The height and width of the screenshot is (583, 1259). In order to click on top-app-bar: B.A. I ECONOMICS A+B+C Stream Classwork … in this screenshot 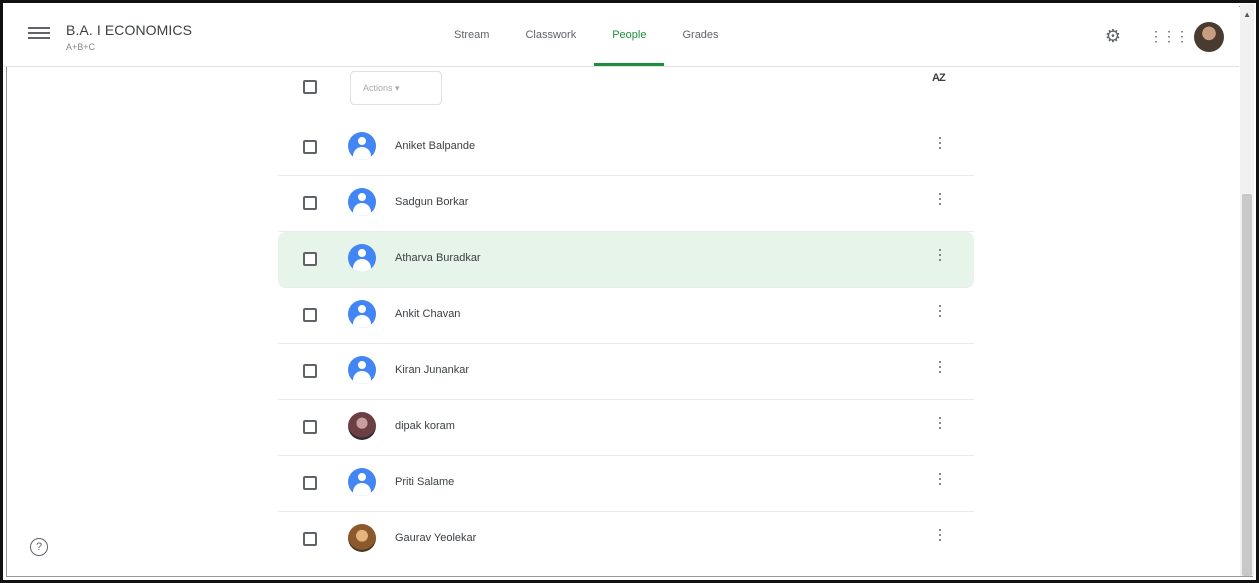, I will do `click(621, 35)`.